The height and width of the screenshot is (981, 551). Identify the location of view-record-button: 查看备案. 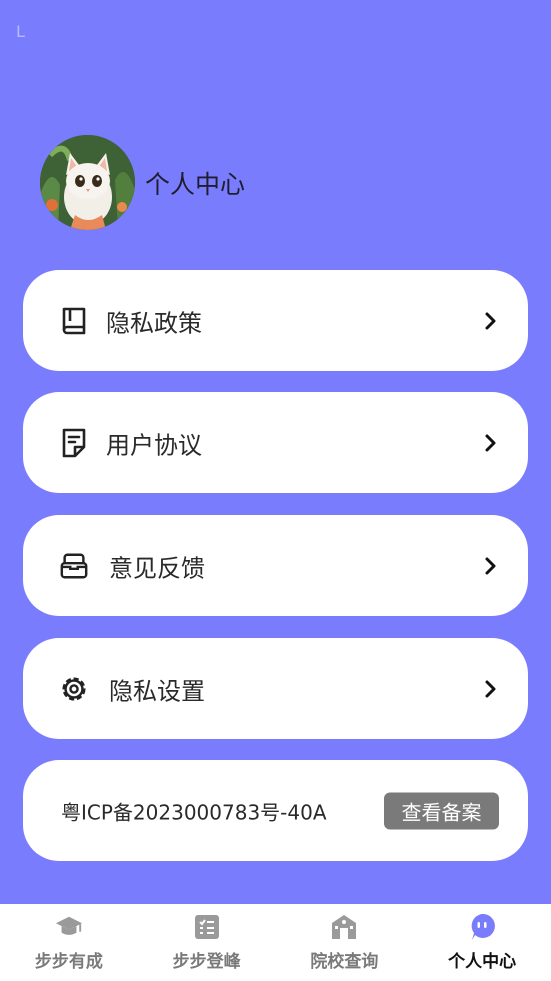
(441, 810).